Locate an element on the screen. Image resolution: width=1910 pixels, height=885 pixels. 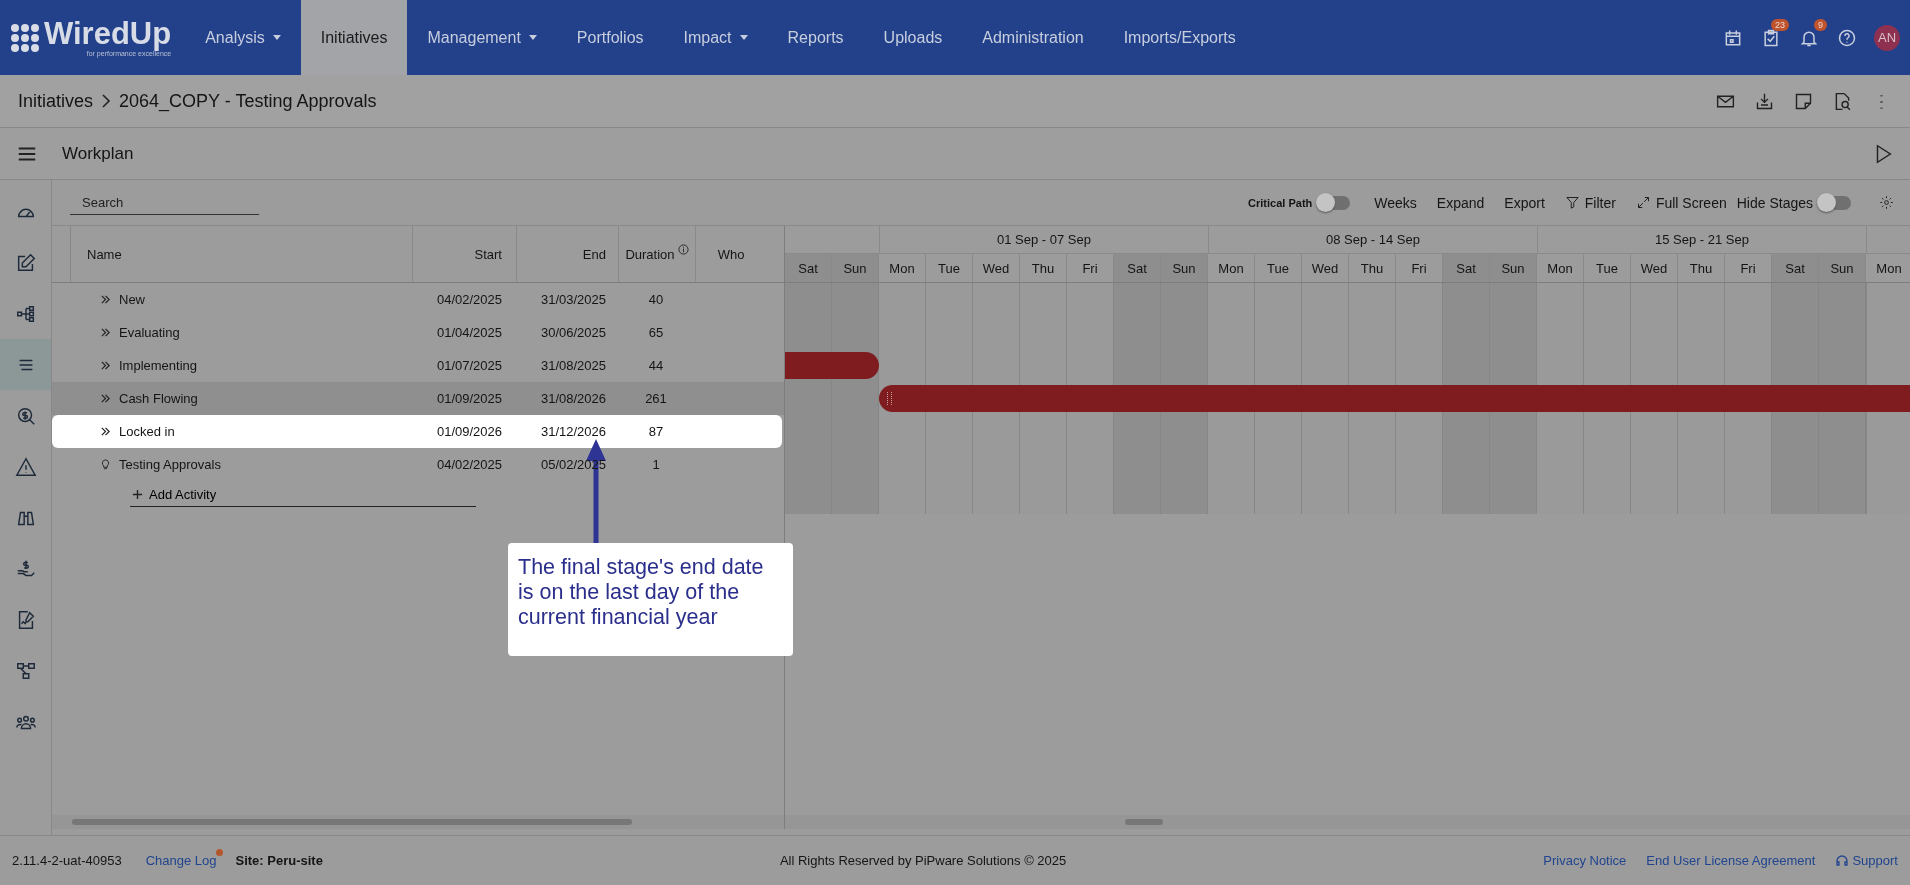
column-header: Who is located at coordinates (731, 254).